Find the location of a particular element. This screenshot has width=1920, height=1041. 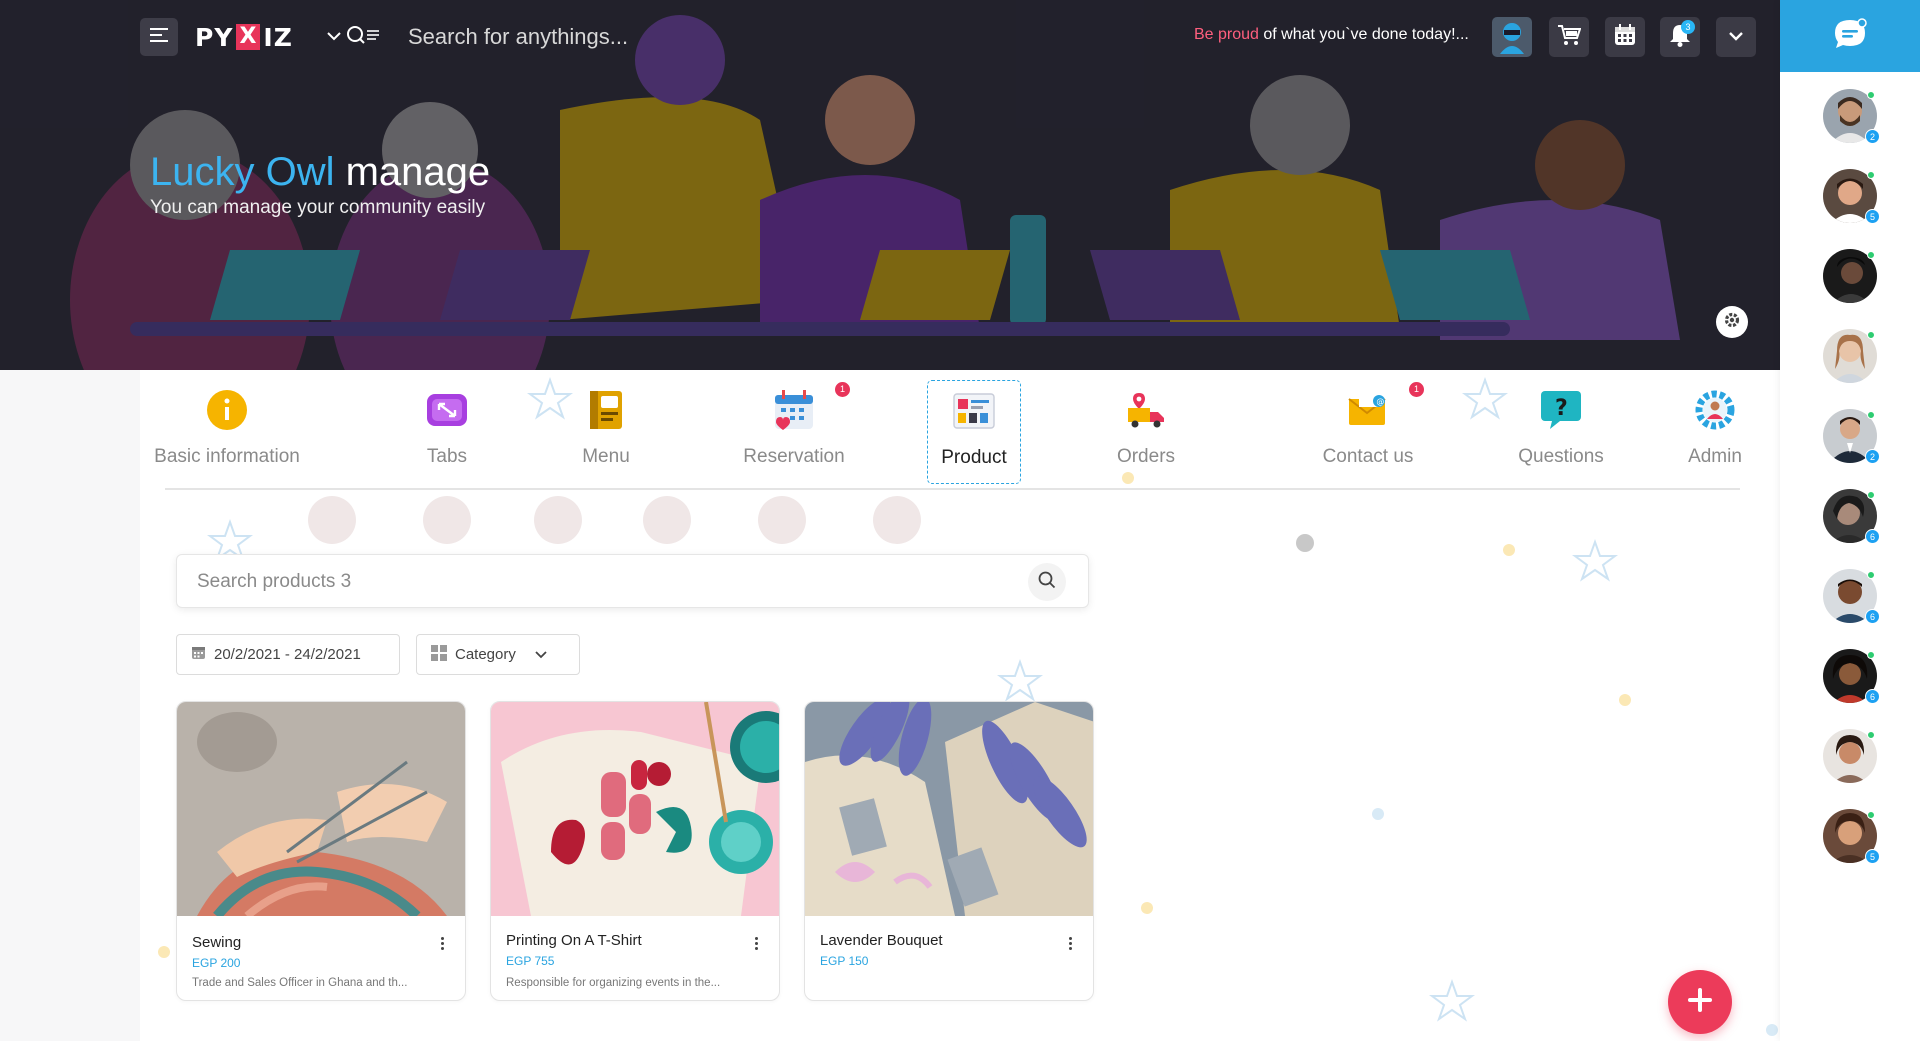

tab-label: Basic information is located at coordinates (227, 456).